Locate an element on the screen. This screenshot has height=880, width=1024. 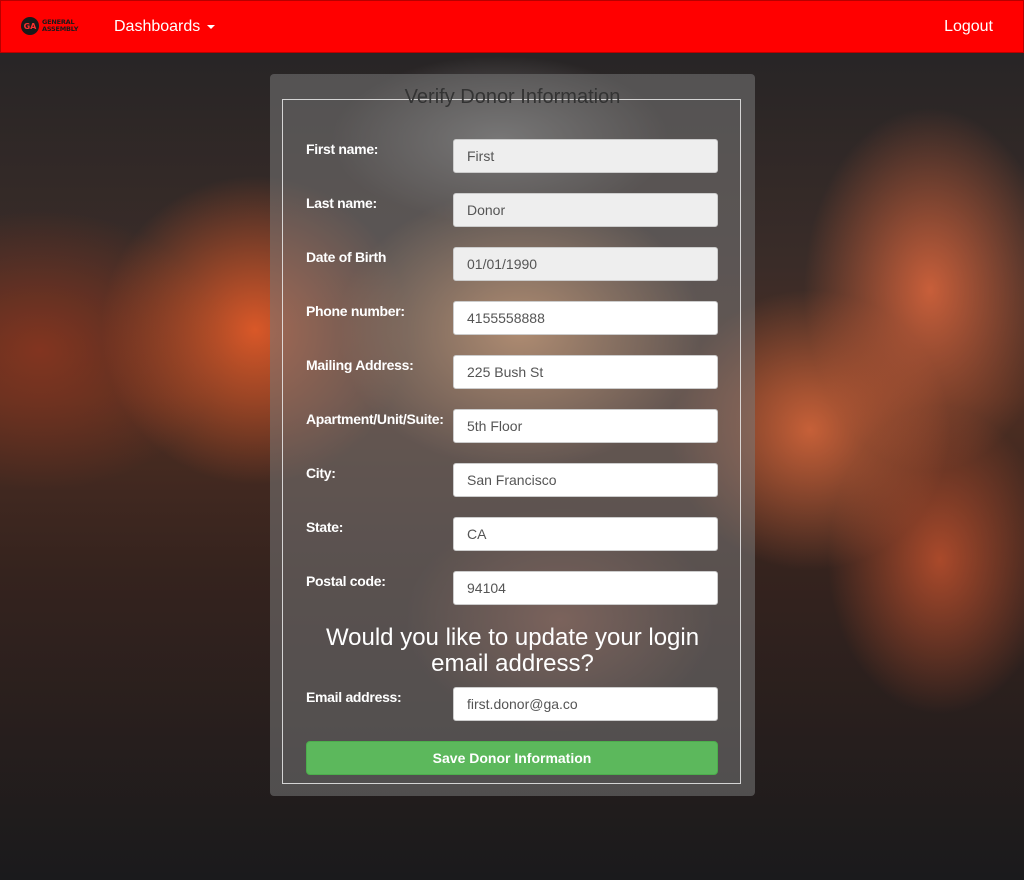
city-label: City: is located at coordinates (321, 473).